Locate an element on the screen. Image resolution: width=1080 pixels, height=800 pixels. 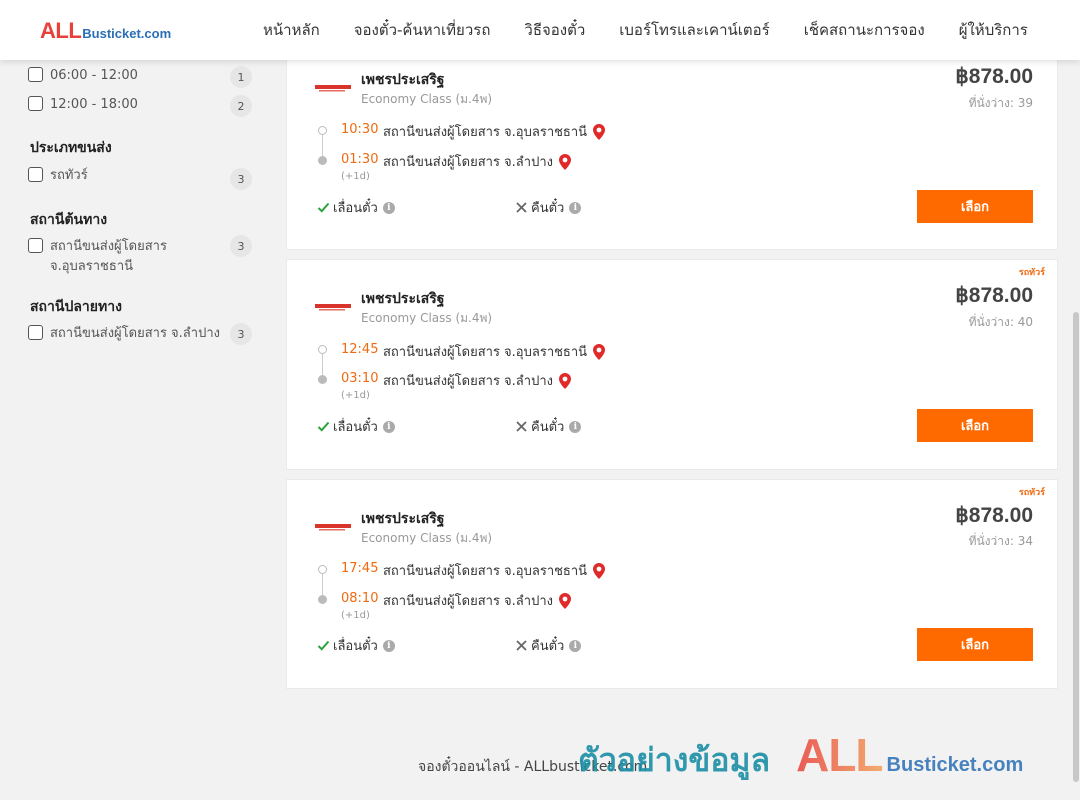
nav-how-to-book: วิธีจองตั๋ว is located at coordinates (554, 30).